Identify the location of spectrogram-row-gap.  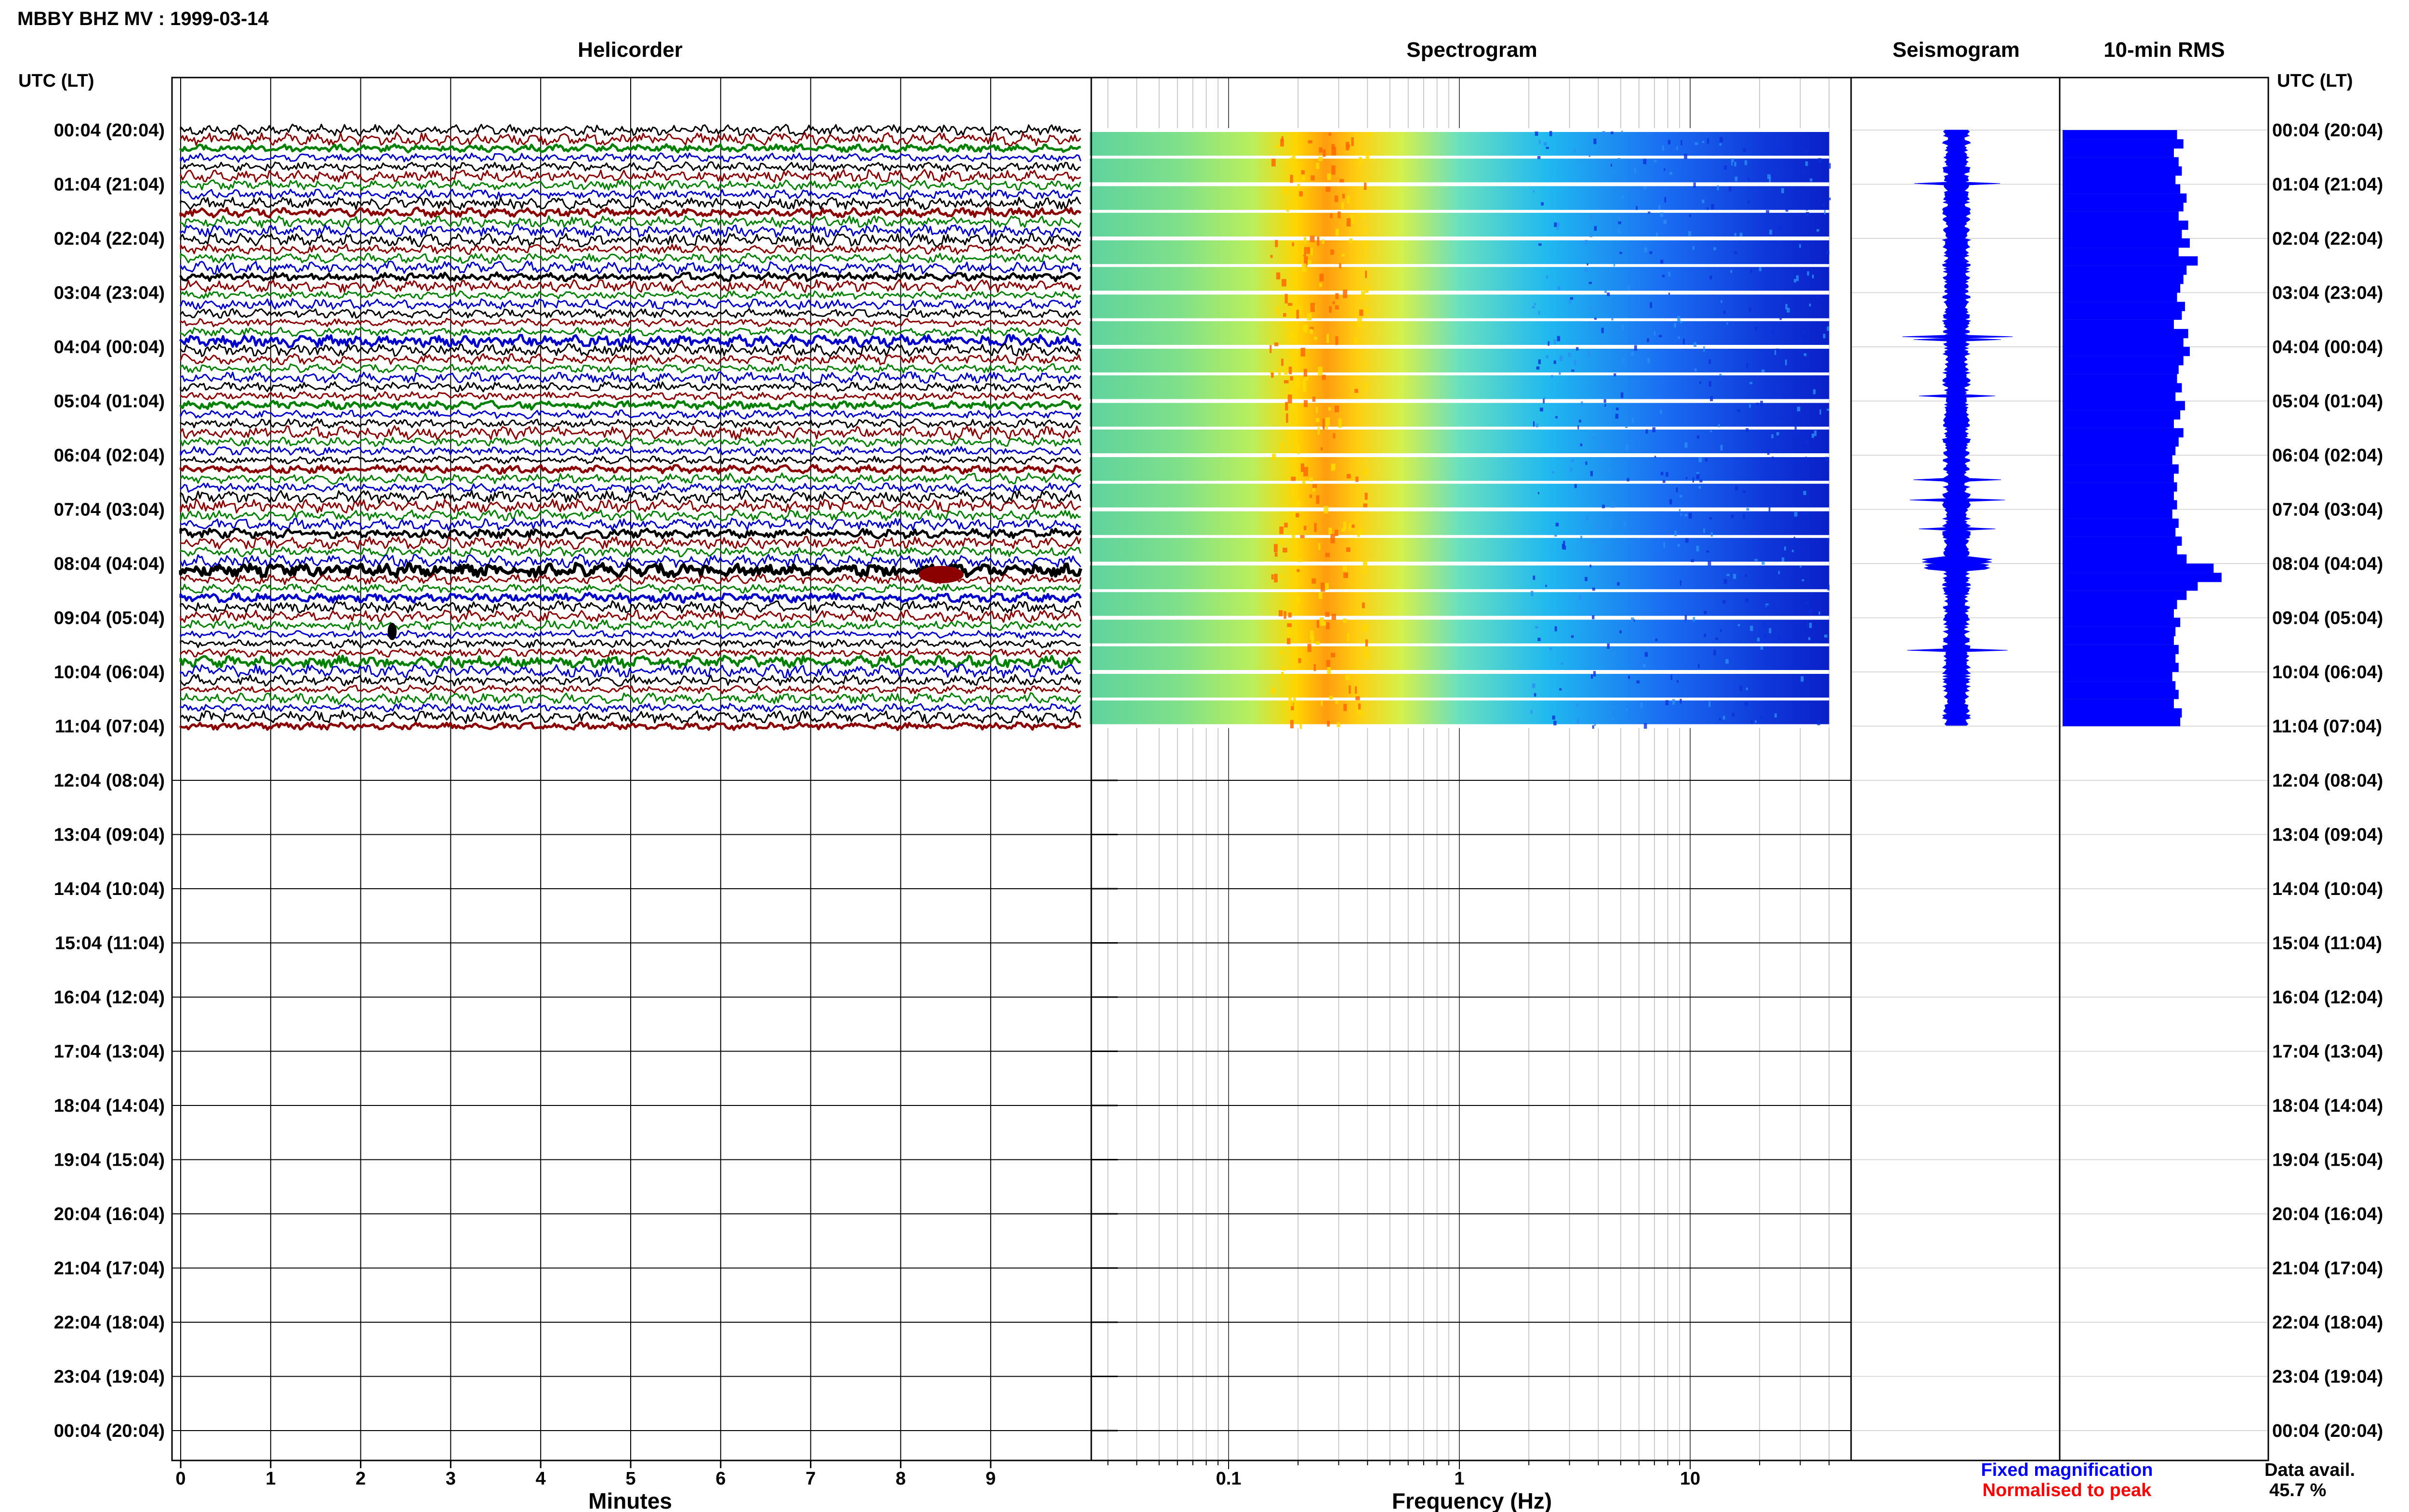
(1459, 157).